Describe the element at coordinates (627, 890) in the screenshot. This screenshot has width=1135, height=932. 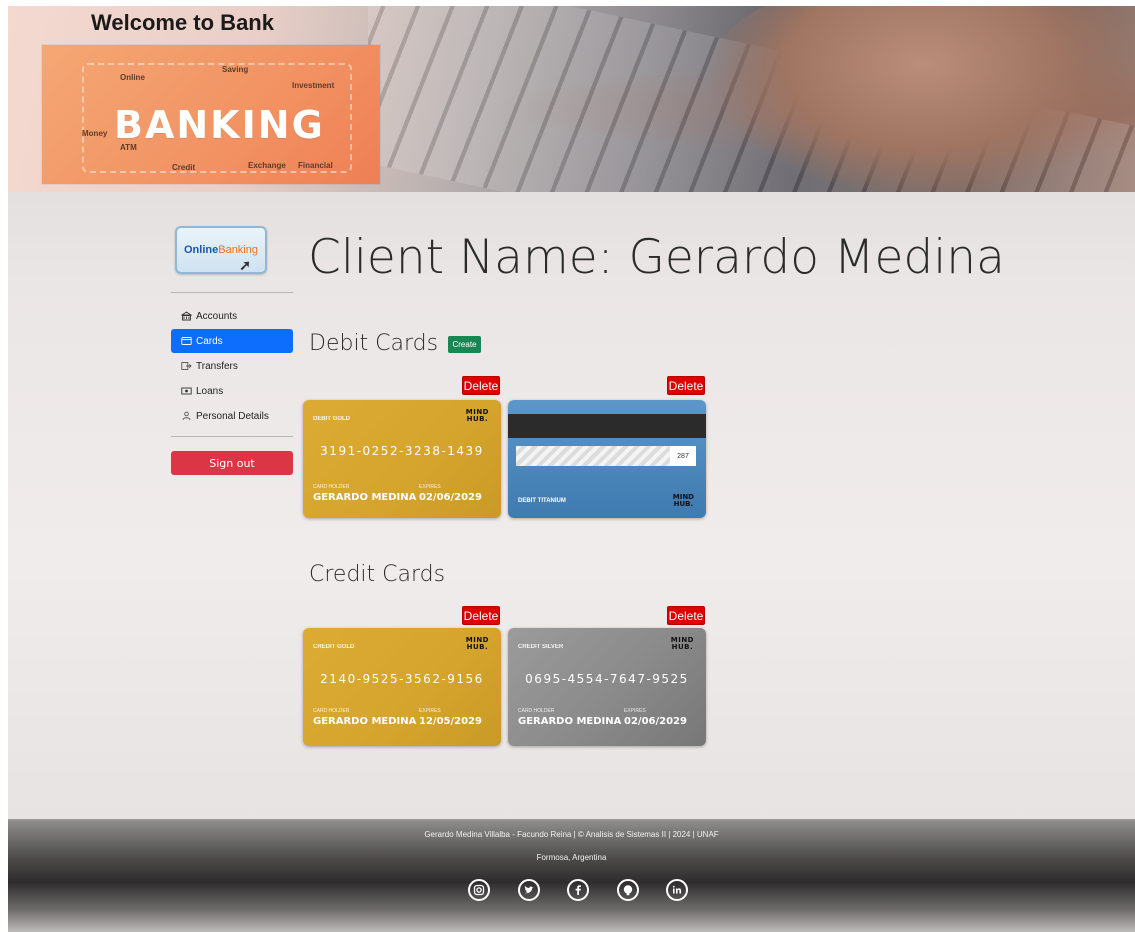
I see `github-icon` at that location.